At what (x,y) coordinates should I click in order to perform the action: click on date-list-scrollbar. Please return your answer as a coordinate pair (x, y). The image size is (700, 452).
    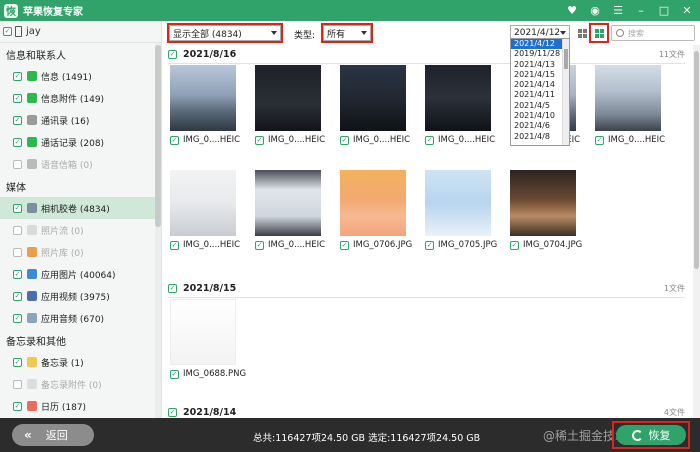
    Looking at the image, I should click on (565, 92).